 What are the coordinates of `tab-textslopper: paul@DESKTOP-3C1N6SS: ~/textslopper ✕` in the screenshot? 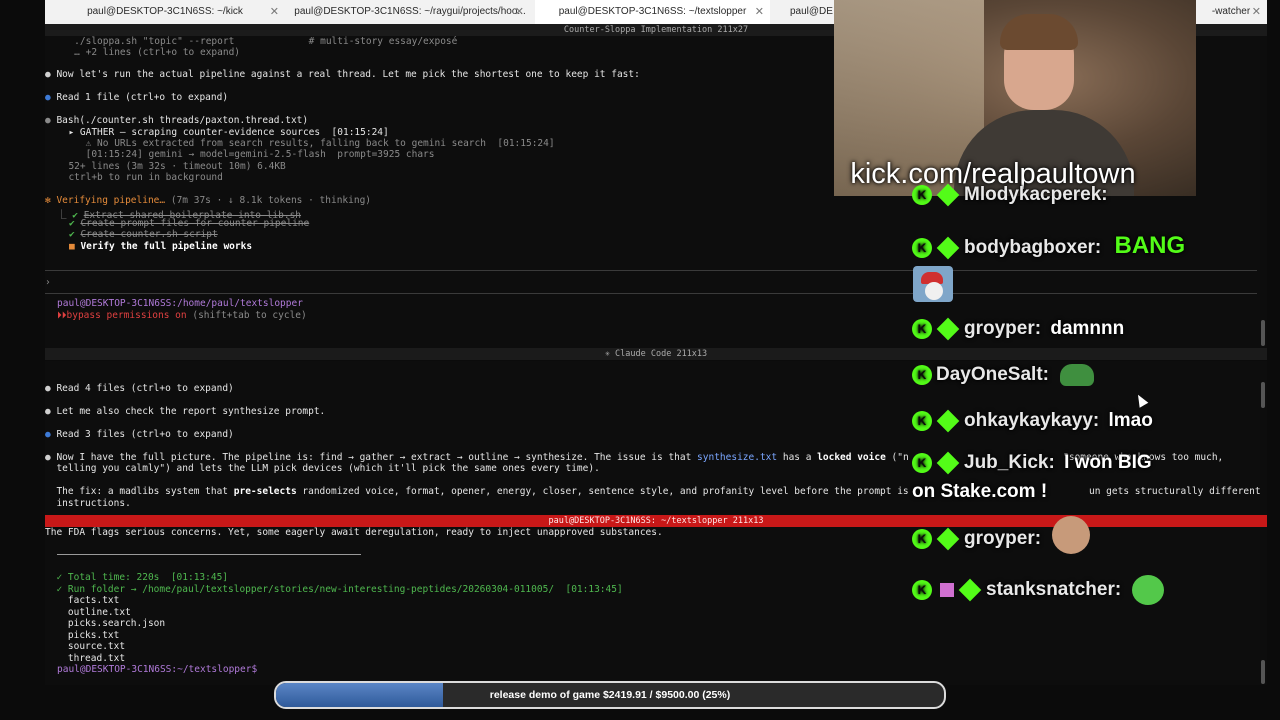 It's located at (652, 13).